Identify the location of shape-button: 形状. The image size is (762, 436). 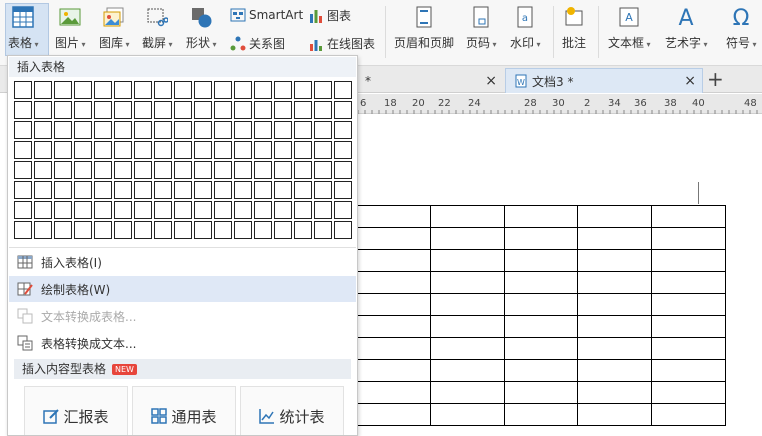
(201, 25).